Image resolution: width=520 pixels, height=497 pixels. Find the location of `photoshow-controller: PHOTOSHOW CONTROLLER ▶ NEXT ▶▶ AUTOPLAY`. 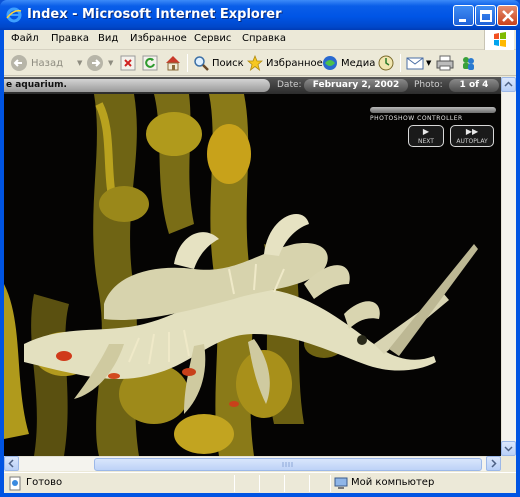

photoshow-controller: PHOTOSHOW CONTROLLER ▶ NEXT ▶▶ AUTOPLAY is located at coordinates (433, 131).